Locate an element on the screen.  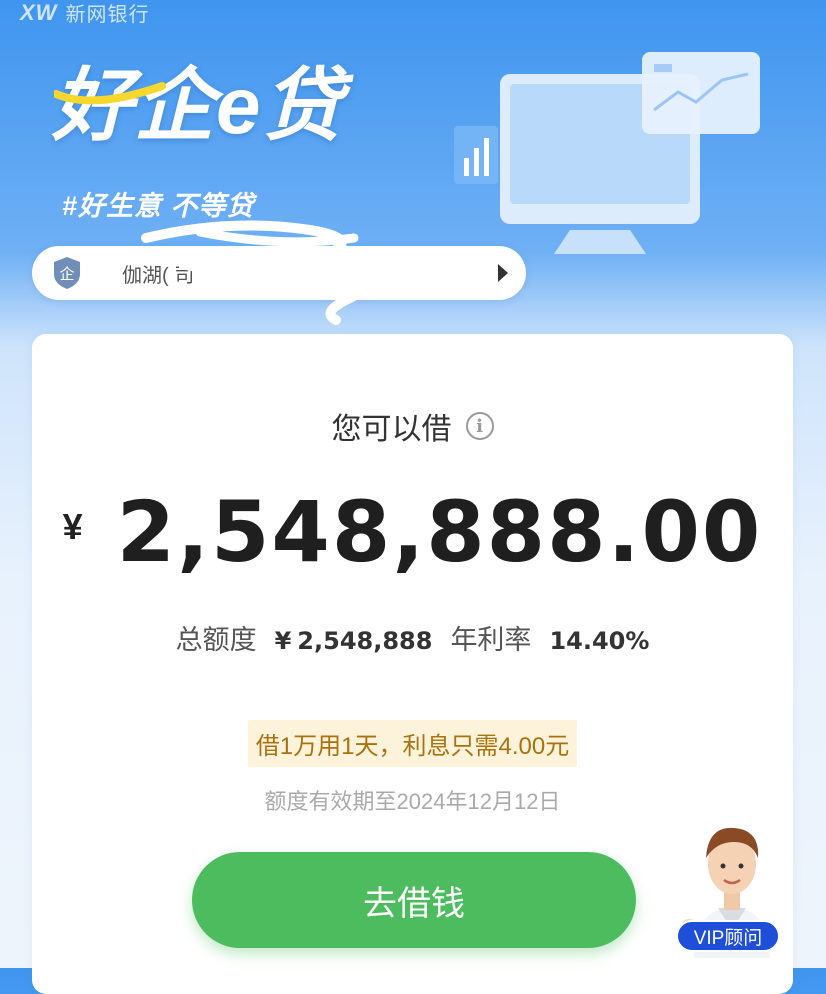
borrowable-amount: 2,548,888.00 is located at coordinates (439, 532).